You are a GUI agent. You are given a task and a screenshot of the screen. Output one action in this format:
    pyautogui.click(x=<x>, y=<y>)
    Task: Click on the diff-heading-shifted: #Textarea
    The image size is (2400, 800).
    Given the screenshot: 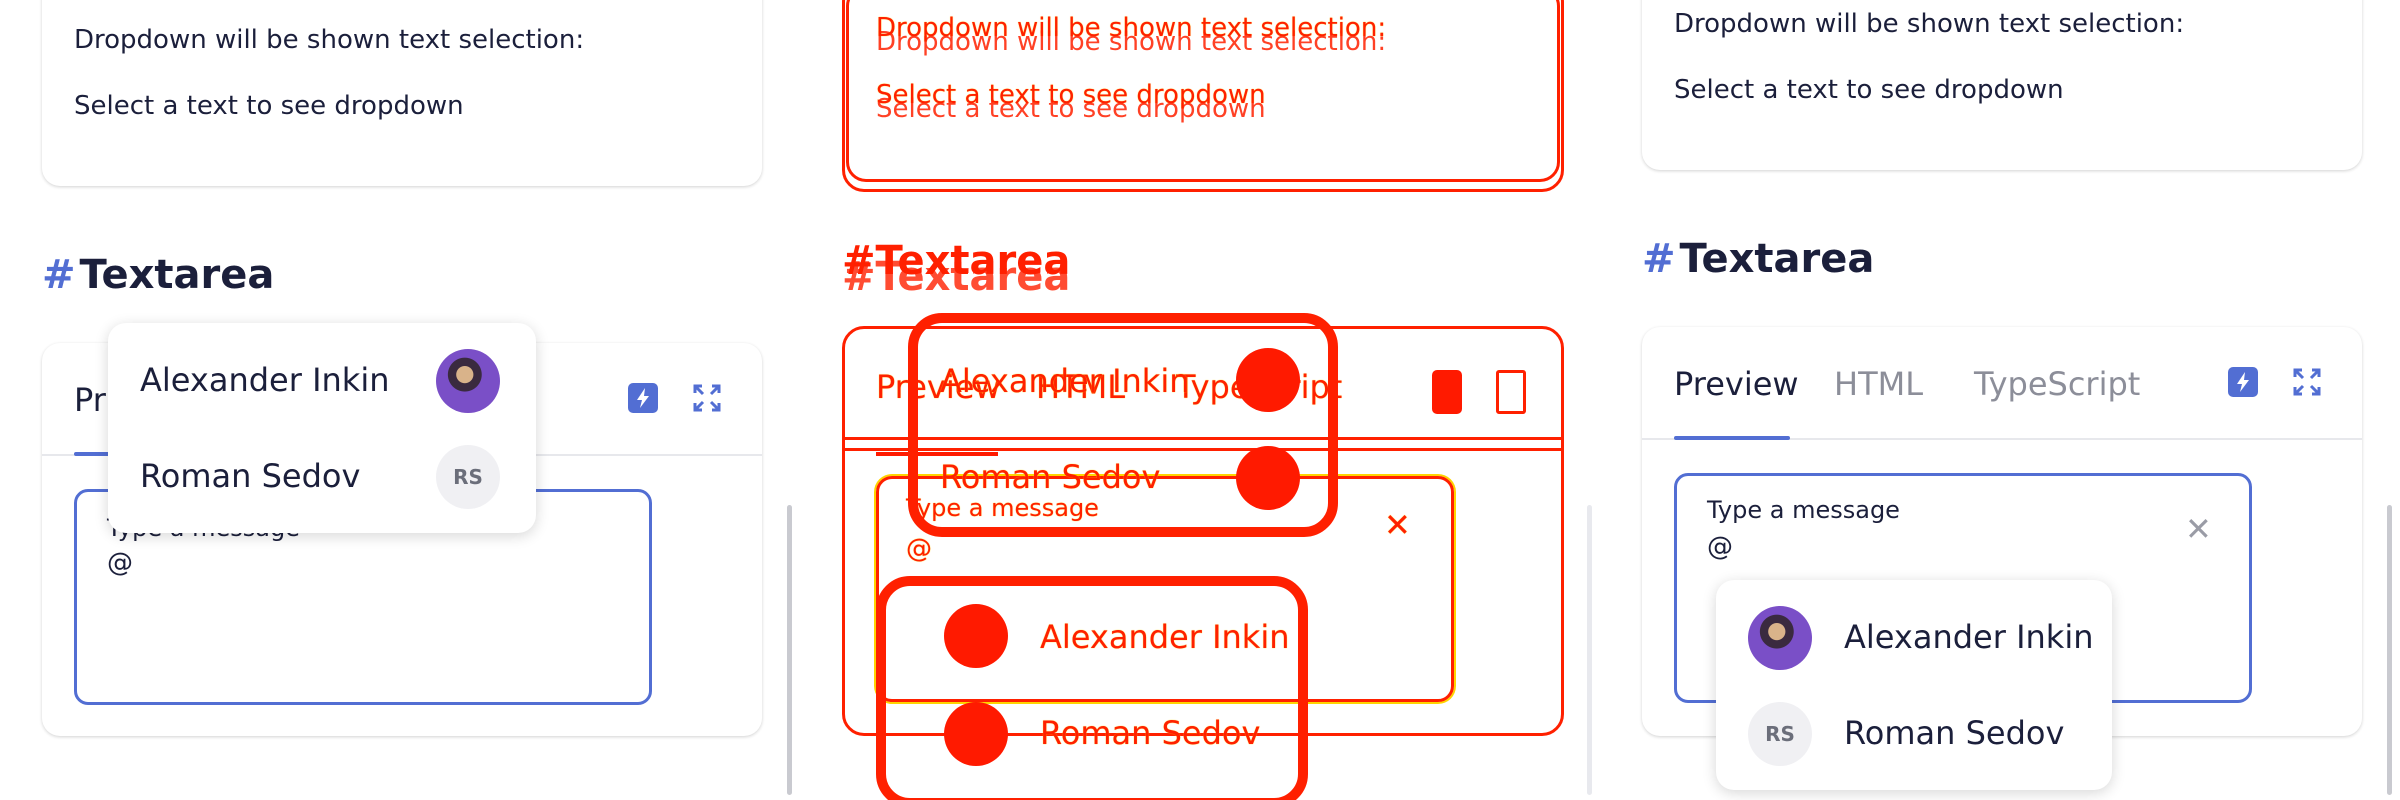 What is the action you would take?
    pyautogui.click(x=956, y=277)
    